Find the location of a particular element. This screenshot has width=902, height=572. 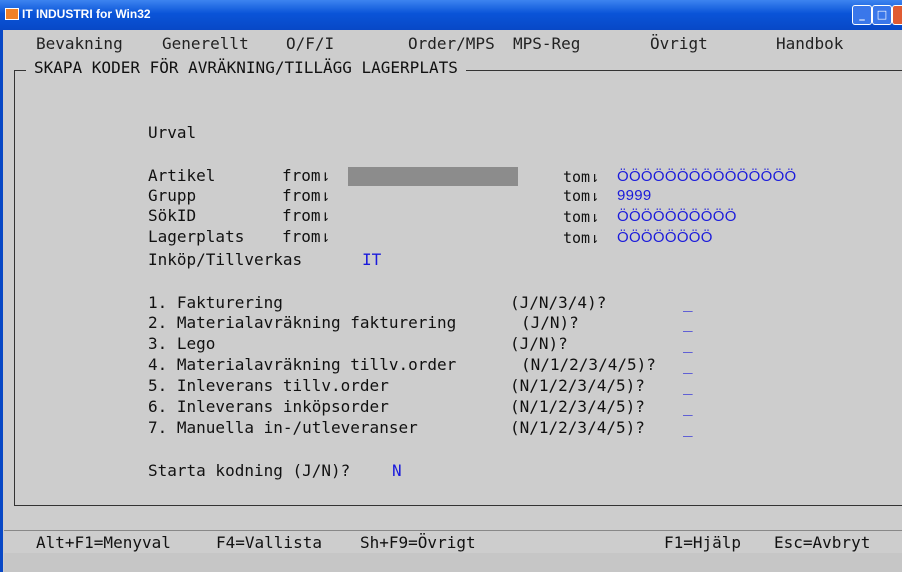

option-3-choices: (J/N)? is located at coordinates (539, 343).